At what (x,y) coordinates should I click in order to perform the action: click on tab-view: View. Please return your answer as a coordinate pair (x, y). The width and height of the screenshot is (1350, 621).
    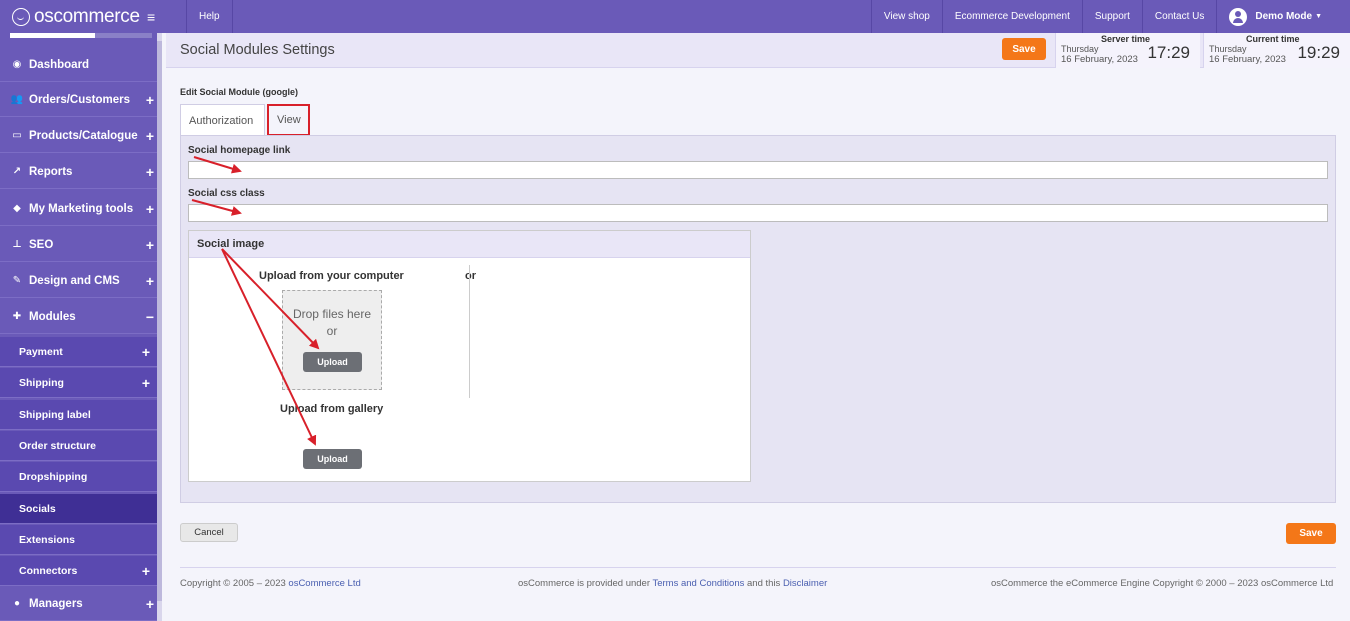
    Looking at the image, I should click on (288, 120).